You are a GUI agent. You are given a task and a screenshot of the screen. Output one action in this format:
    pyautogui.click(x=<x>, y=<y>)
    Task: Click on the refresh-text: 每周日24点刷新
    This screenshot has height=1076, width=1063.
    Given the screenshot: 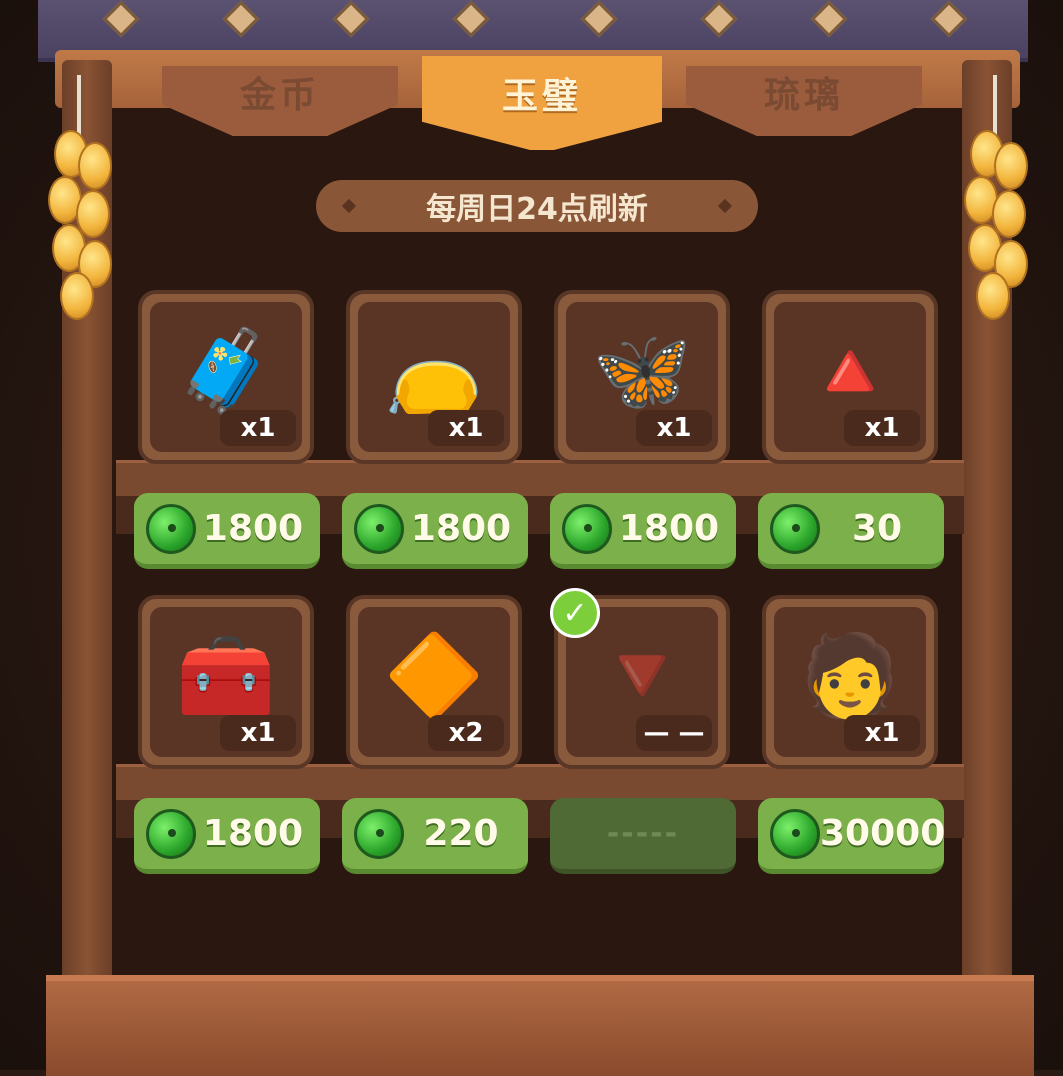 What is the action you would take?
    pyautogui.click(x=537, y=209)
    